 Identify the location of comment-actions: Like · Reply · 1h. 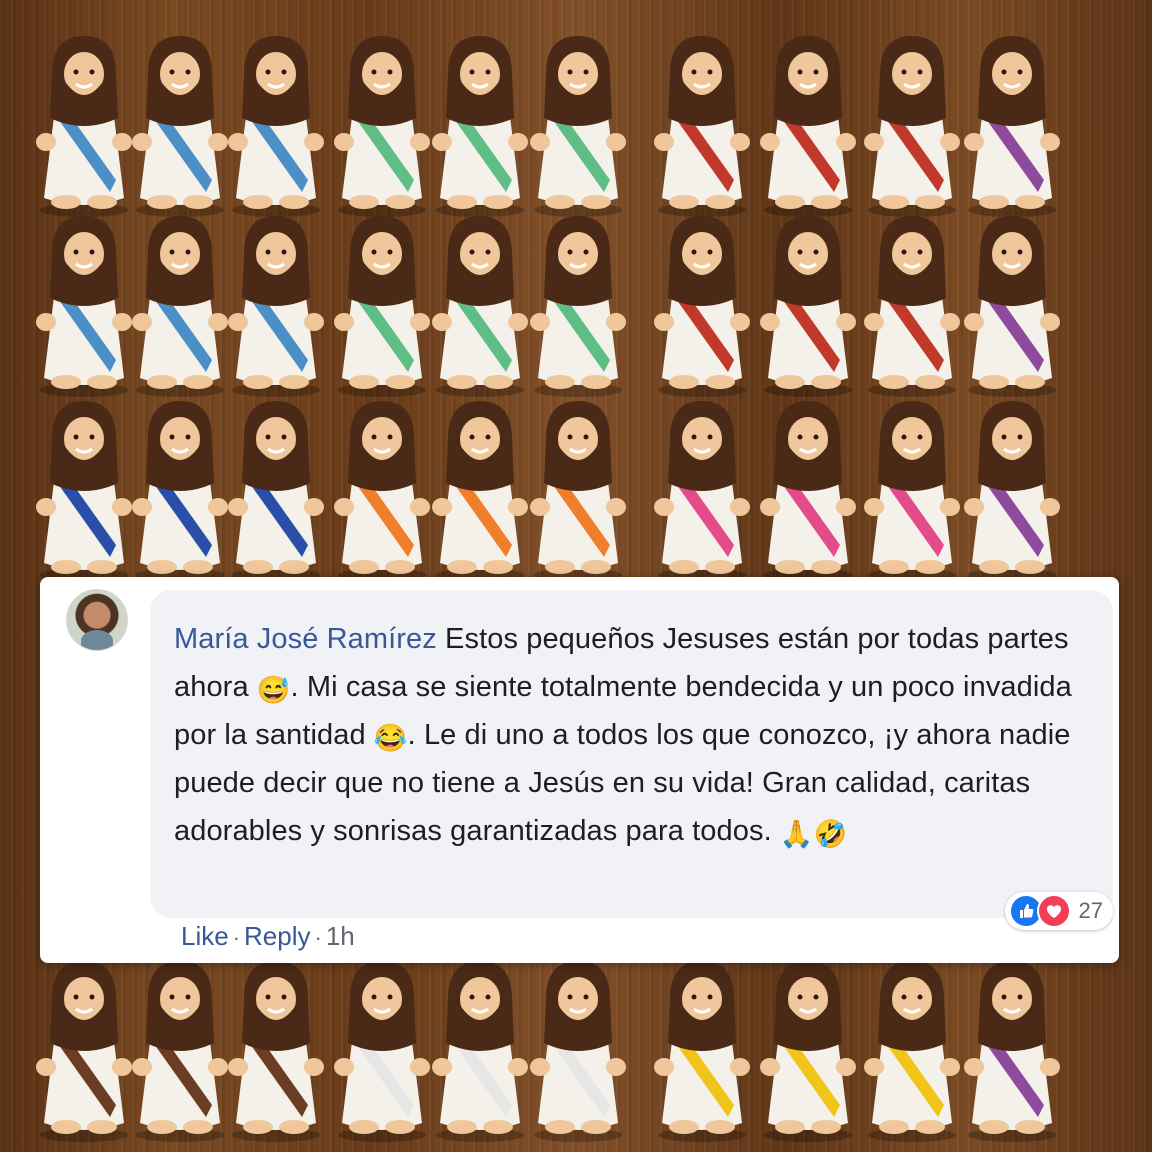
(268, 936).